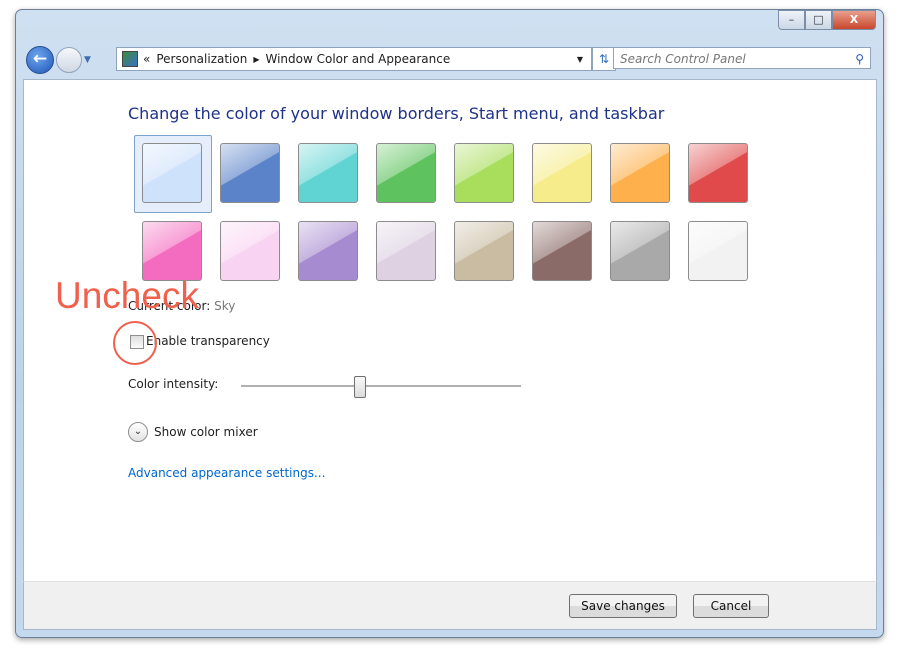 This screenshot has width=898, height=659. What do you see at coordinates (173, 384) in the screenshot?
I see `color-intensity-label: Color intensity:` at bounding box center [173, 384].